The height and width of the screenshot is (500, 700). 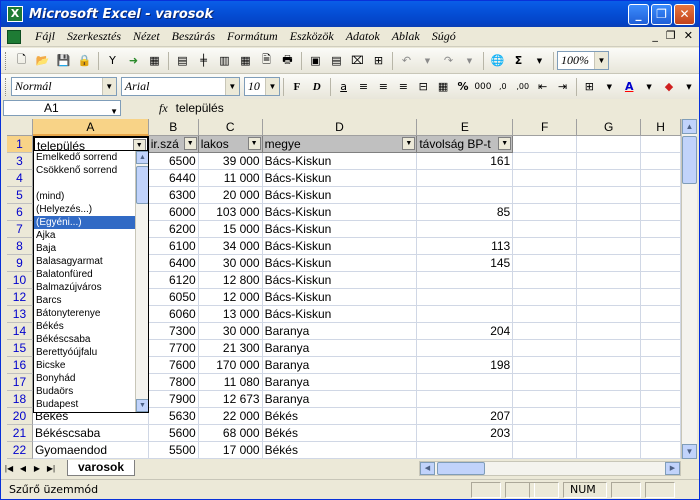 I want to click on dropdown-scroll-thumb, so click(x=142, y=185).